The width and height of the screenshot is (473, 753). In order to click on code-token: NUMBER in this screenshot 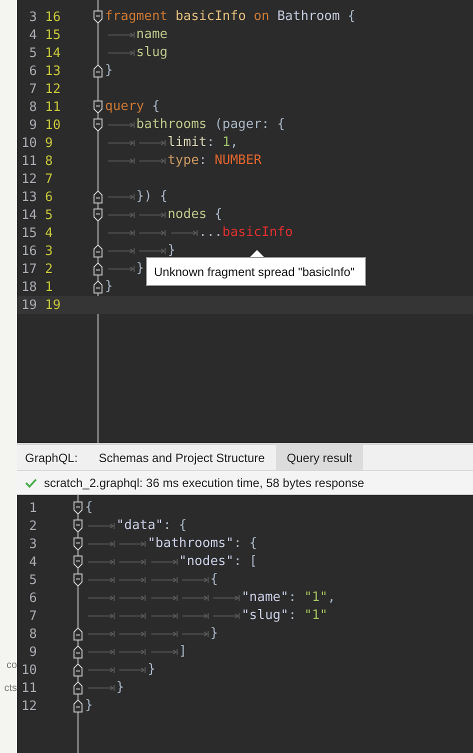, I will do `click(238, 161)`.